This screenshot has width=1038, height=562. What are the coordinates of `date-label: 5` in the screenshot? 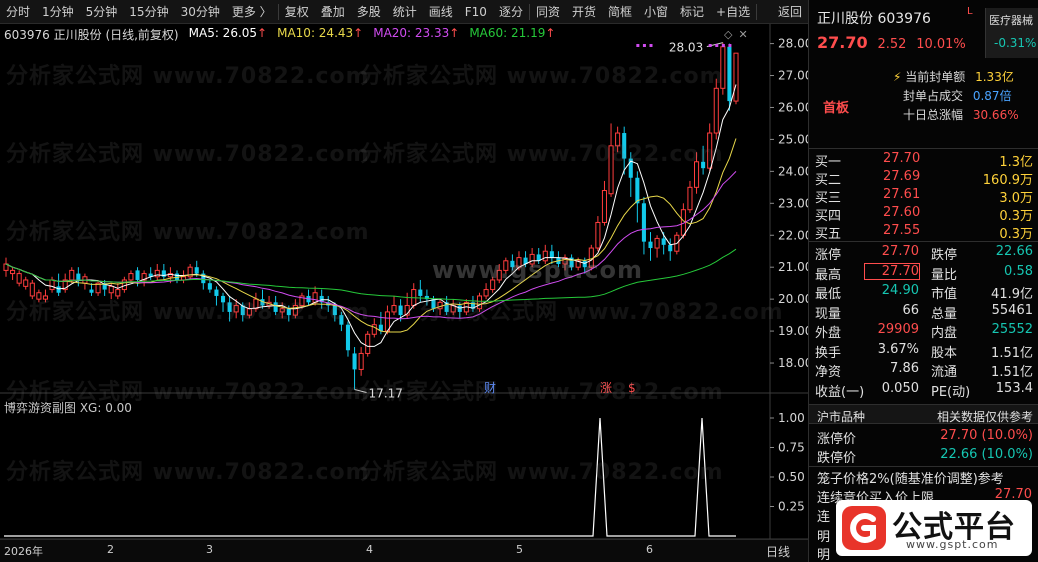 It's located at (519, 549).